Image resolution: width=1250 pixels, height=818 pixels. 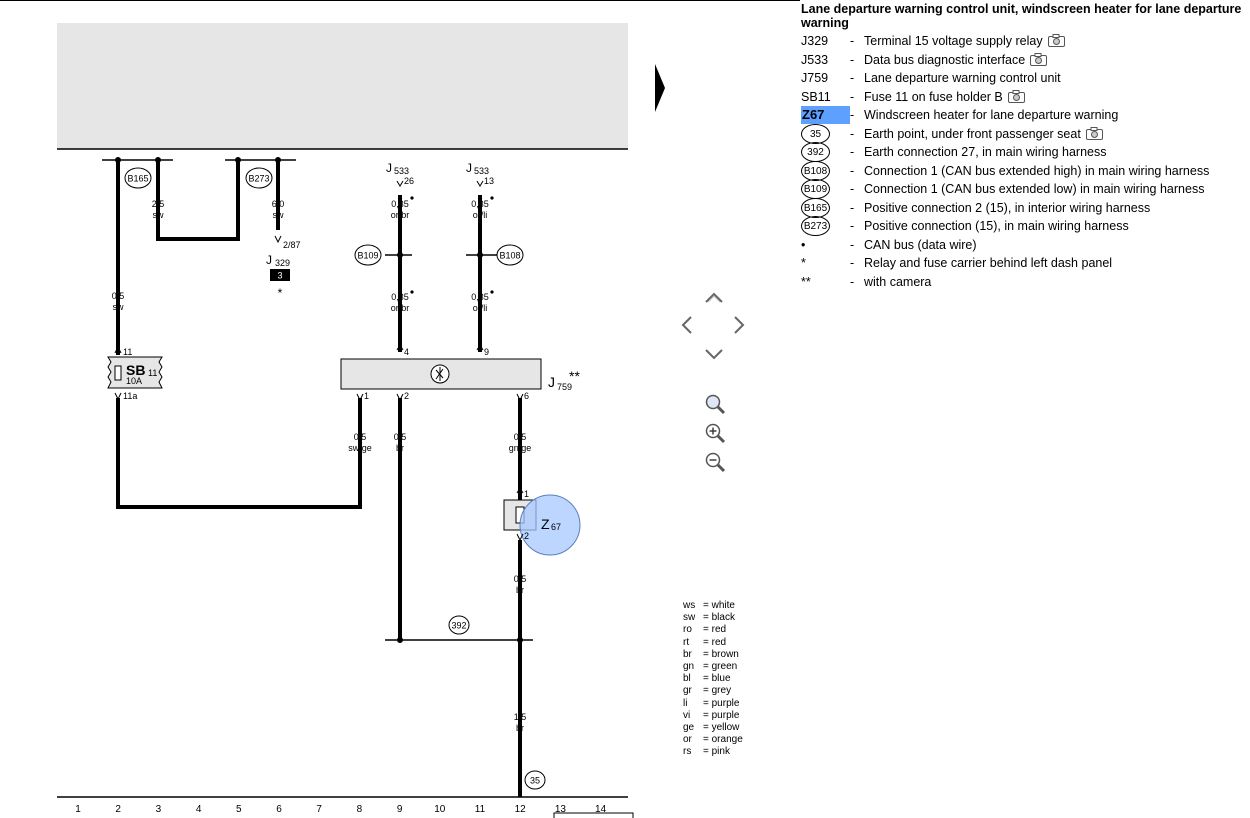 I want to click on grid-number: 4, so click(x=199, y=809).